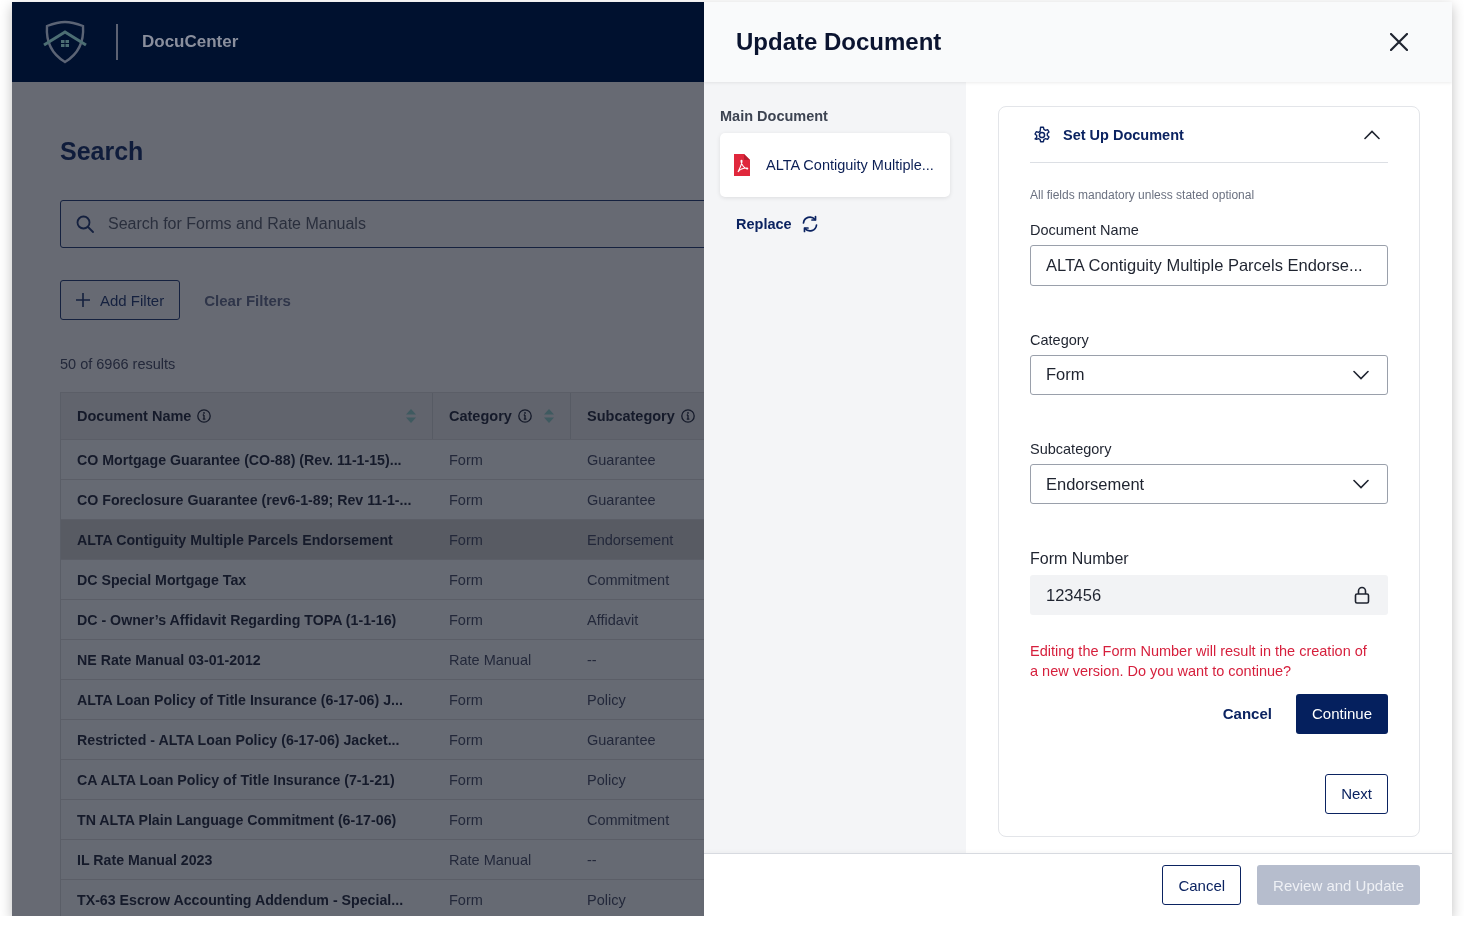 This screenshot has width=1464, height=939. Describe the element at coordinates (237, 819) in the screenshot. I see `table-cell-text: TN ALTA Plain Language Commitment (6-17-06)` at that location.